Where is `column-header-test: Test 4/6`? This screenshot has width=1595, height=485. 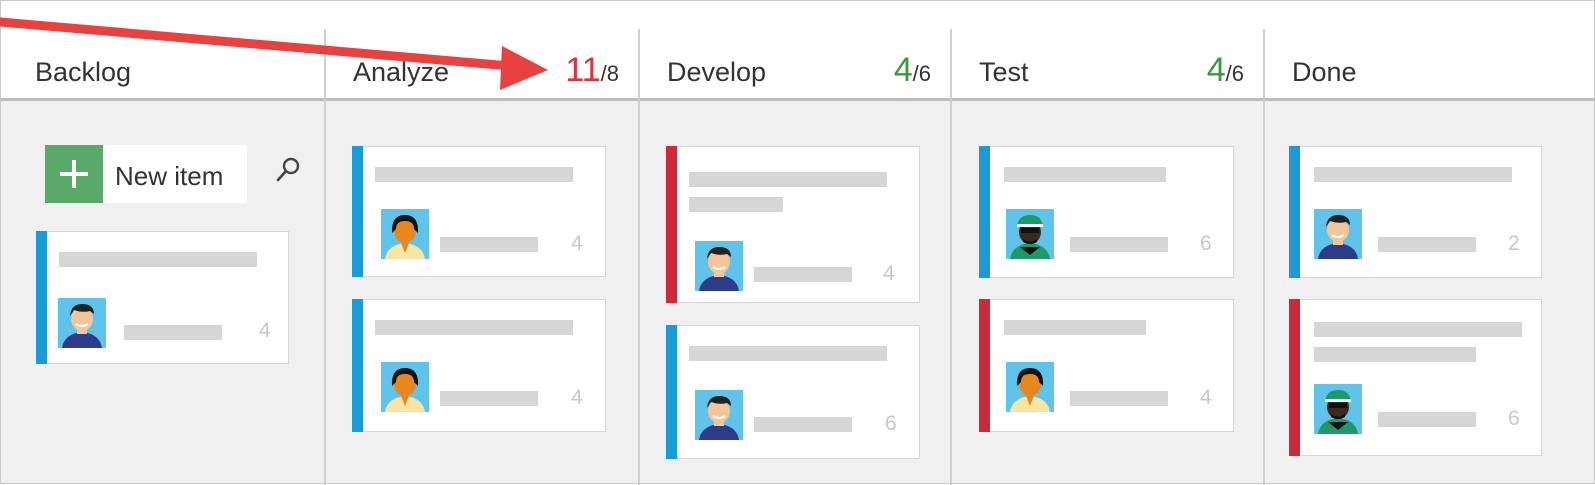 column-header-test: Test 4/6 is located at coordinates (1107, 65).